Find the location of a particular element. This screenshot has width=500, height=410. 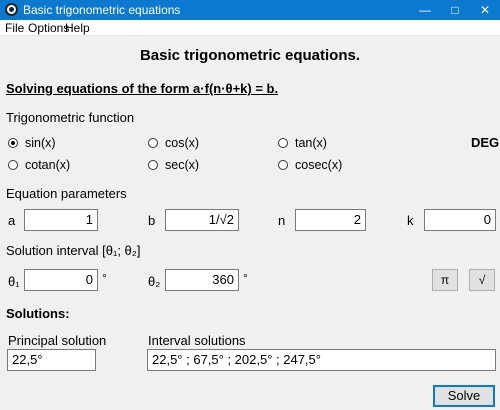

radio-tan: tan(x) is located at coordinates (302, 143).